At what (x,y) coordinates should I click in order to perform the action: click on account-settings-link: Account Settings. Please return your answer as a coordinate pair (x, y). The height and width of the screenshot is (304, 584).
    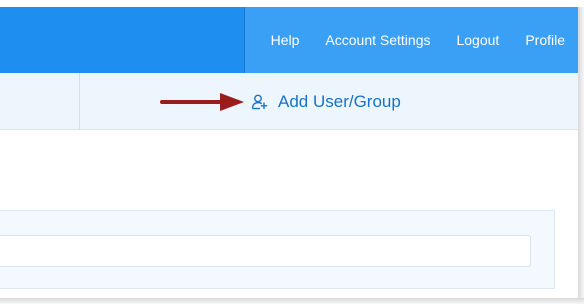
    Looking at the image, I should click on (377, 40).